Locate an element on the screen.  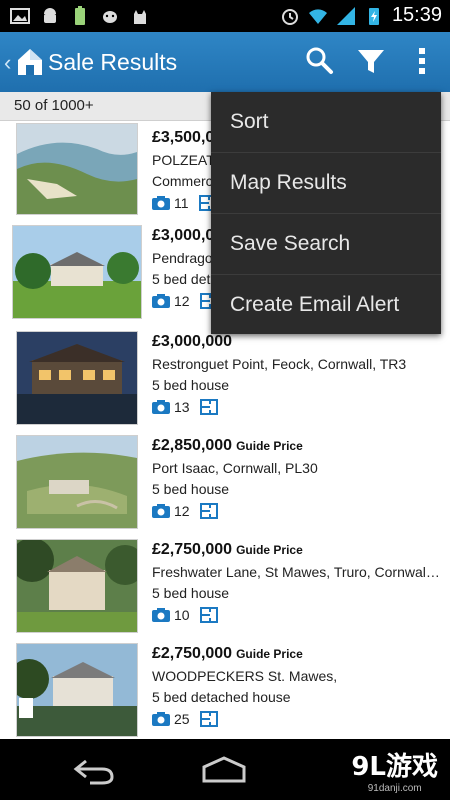
status-left-icons is located at coordinates (80, 16).